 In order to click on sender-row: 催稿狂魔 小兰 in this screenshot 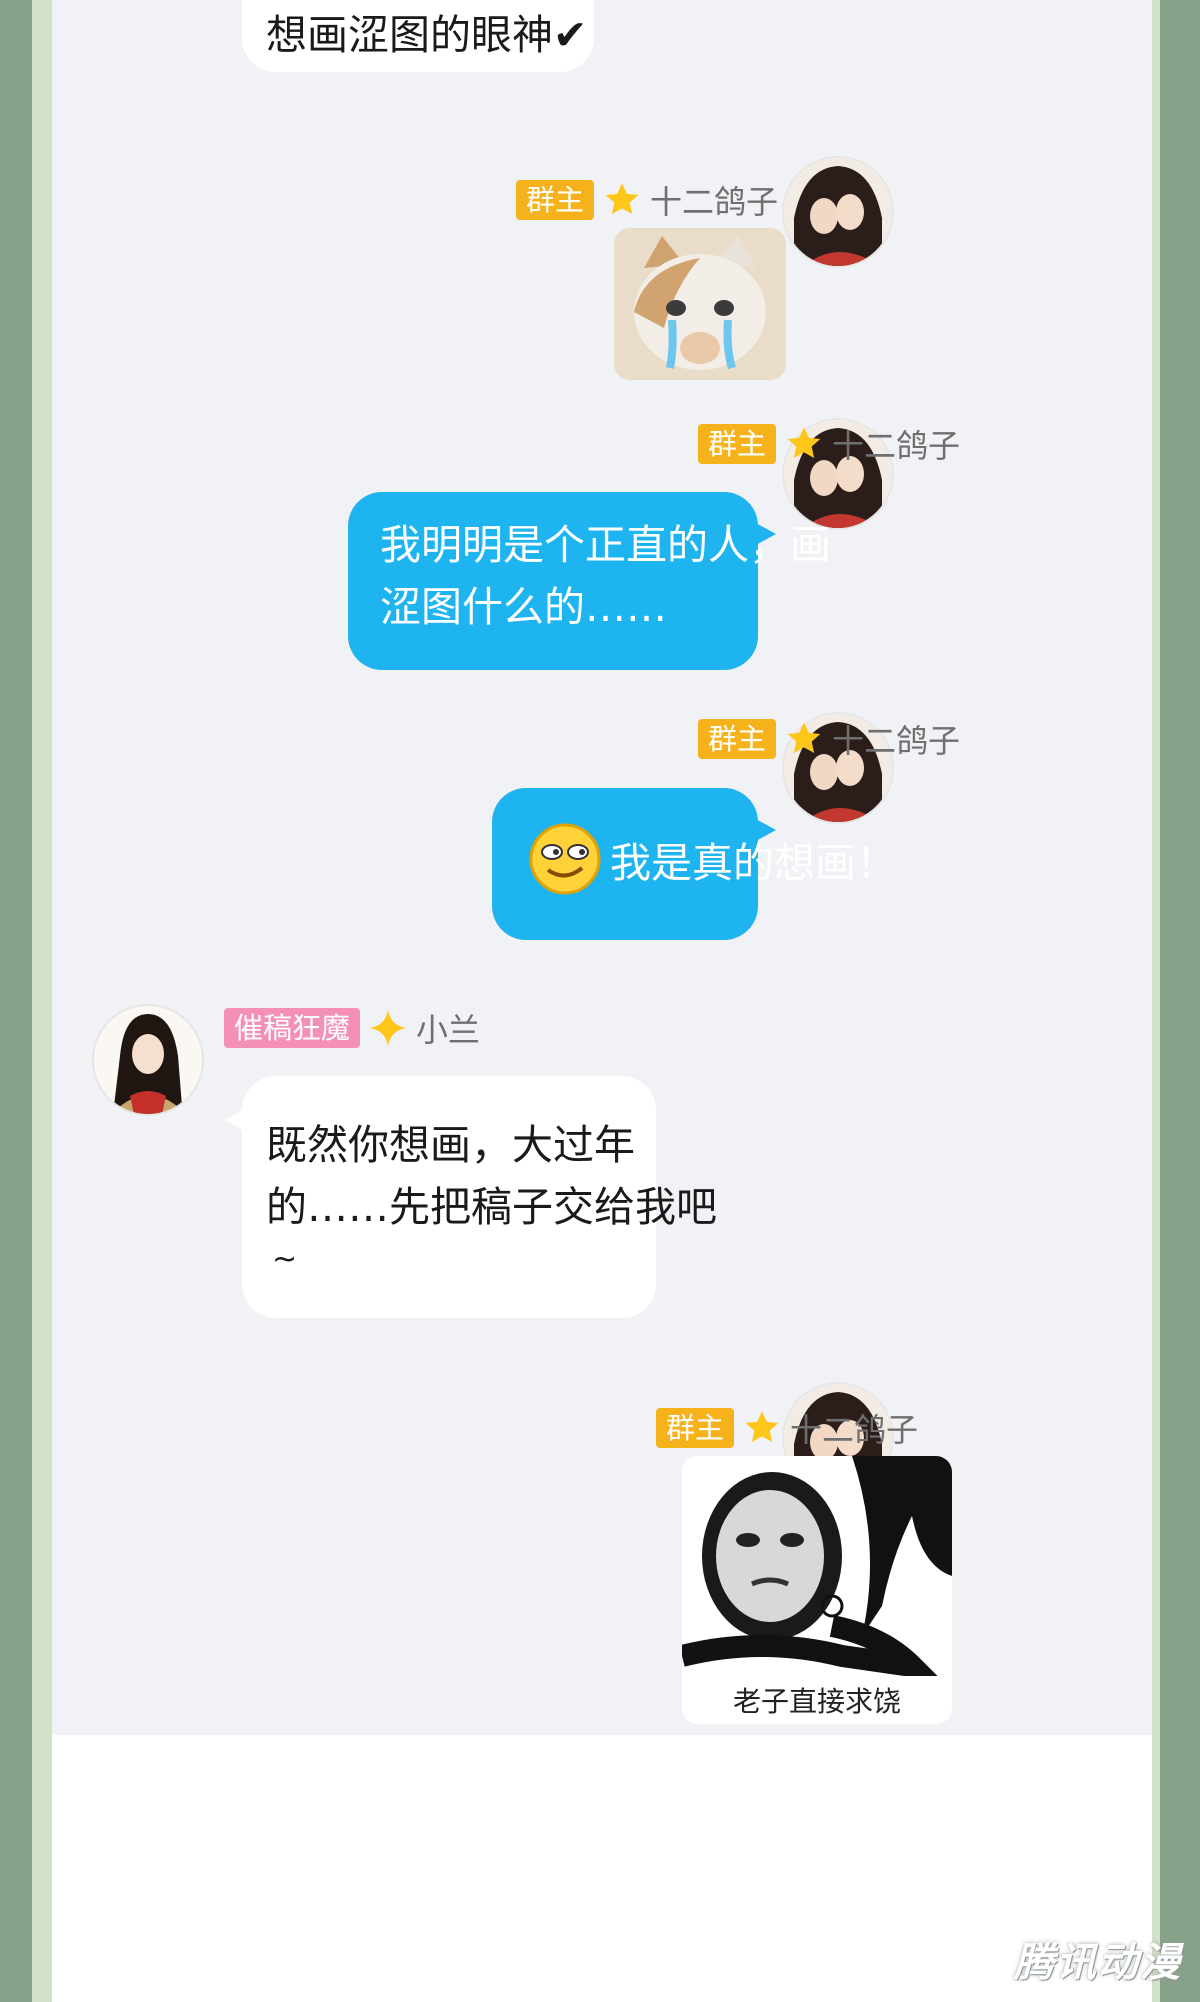, I will do `click(352, 1028)`.